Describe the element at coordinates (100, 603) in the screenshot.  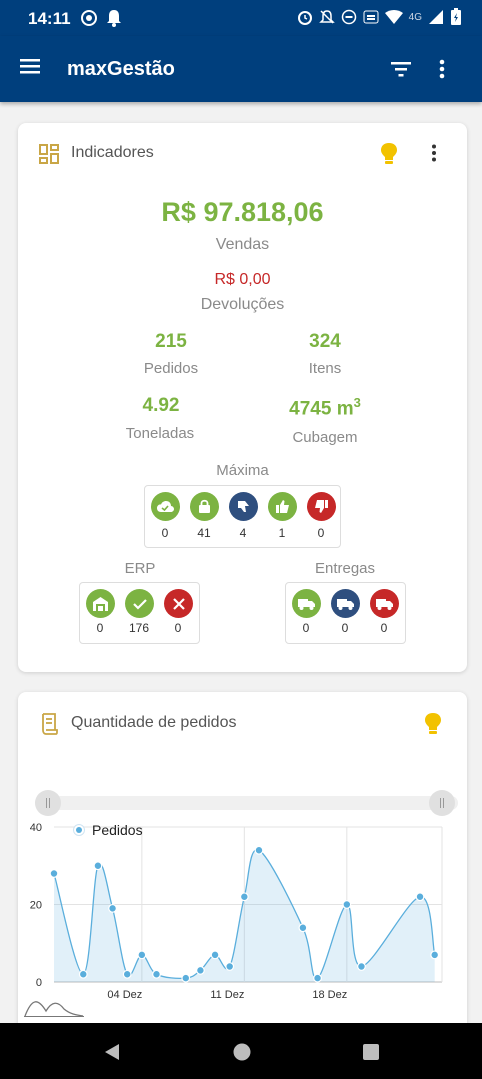
I see `warehouse-icon` at that location.